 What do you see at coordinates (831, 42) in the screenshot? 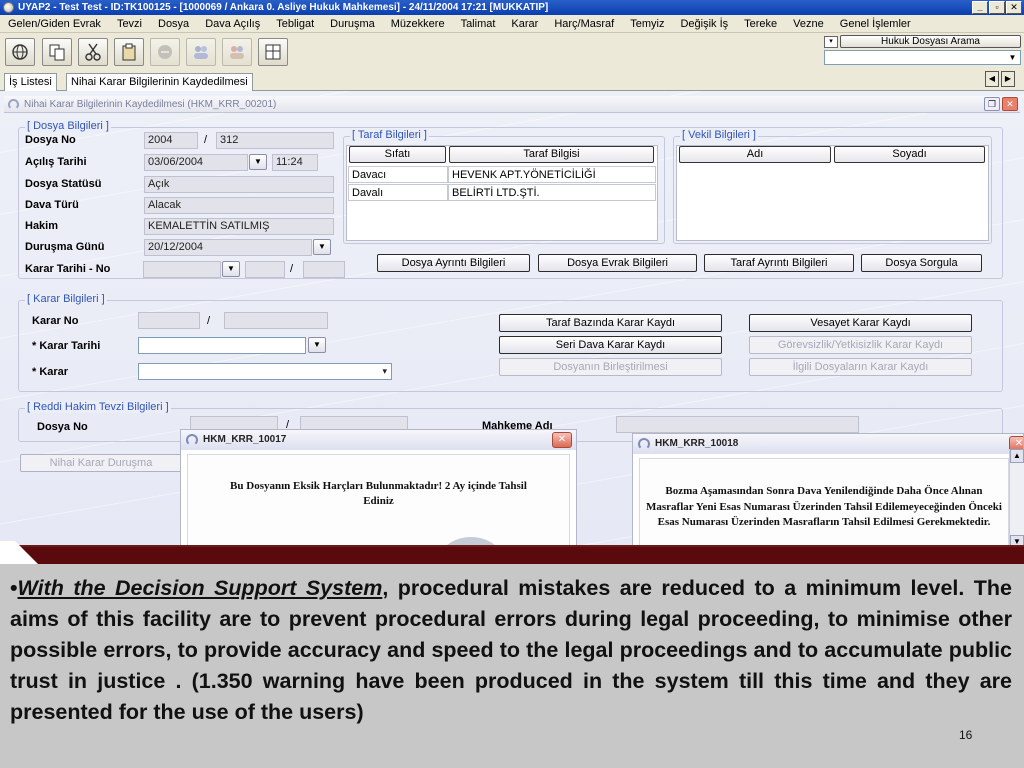
I see `search-dropdown-toggle: ▾` at bounding box center [831, 42].